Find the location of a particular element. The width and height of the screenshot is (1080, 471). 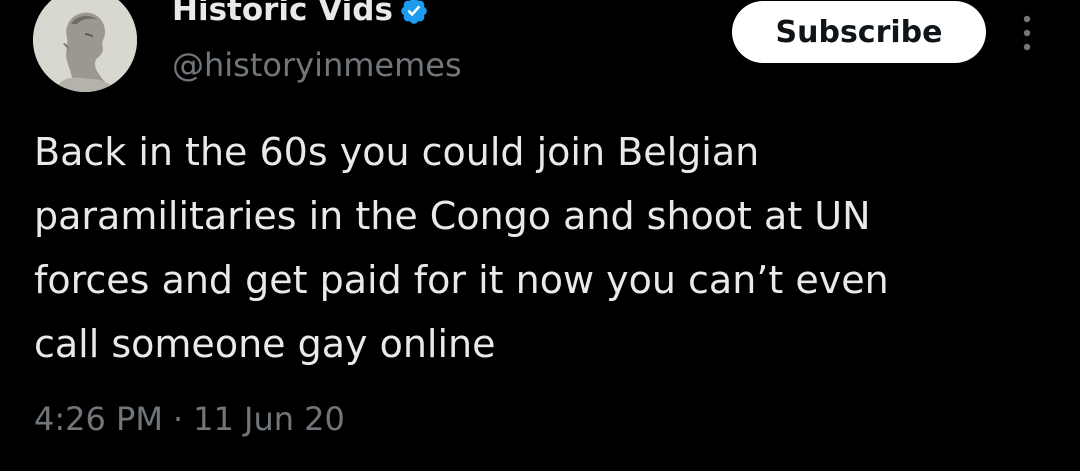

tweet-date: 11 Jun 20 is located at coordinates (269, 419).